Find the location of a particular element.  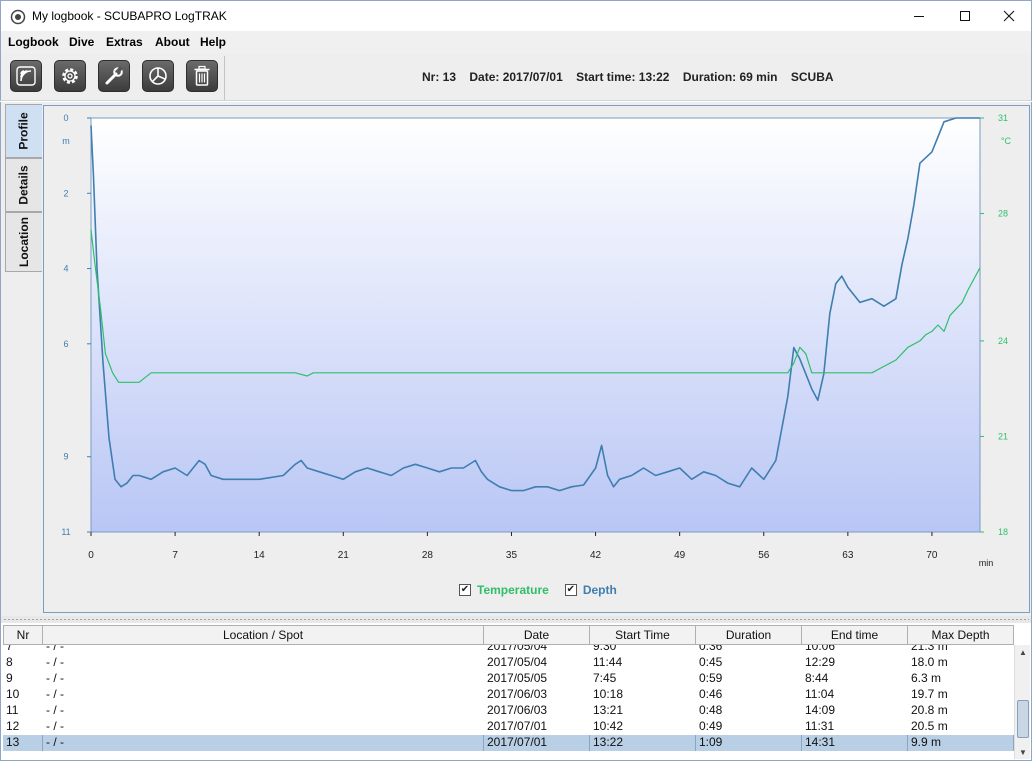

table-cell: 11:04 is located at coordinates (820, 694).